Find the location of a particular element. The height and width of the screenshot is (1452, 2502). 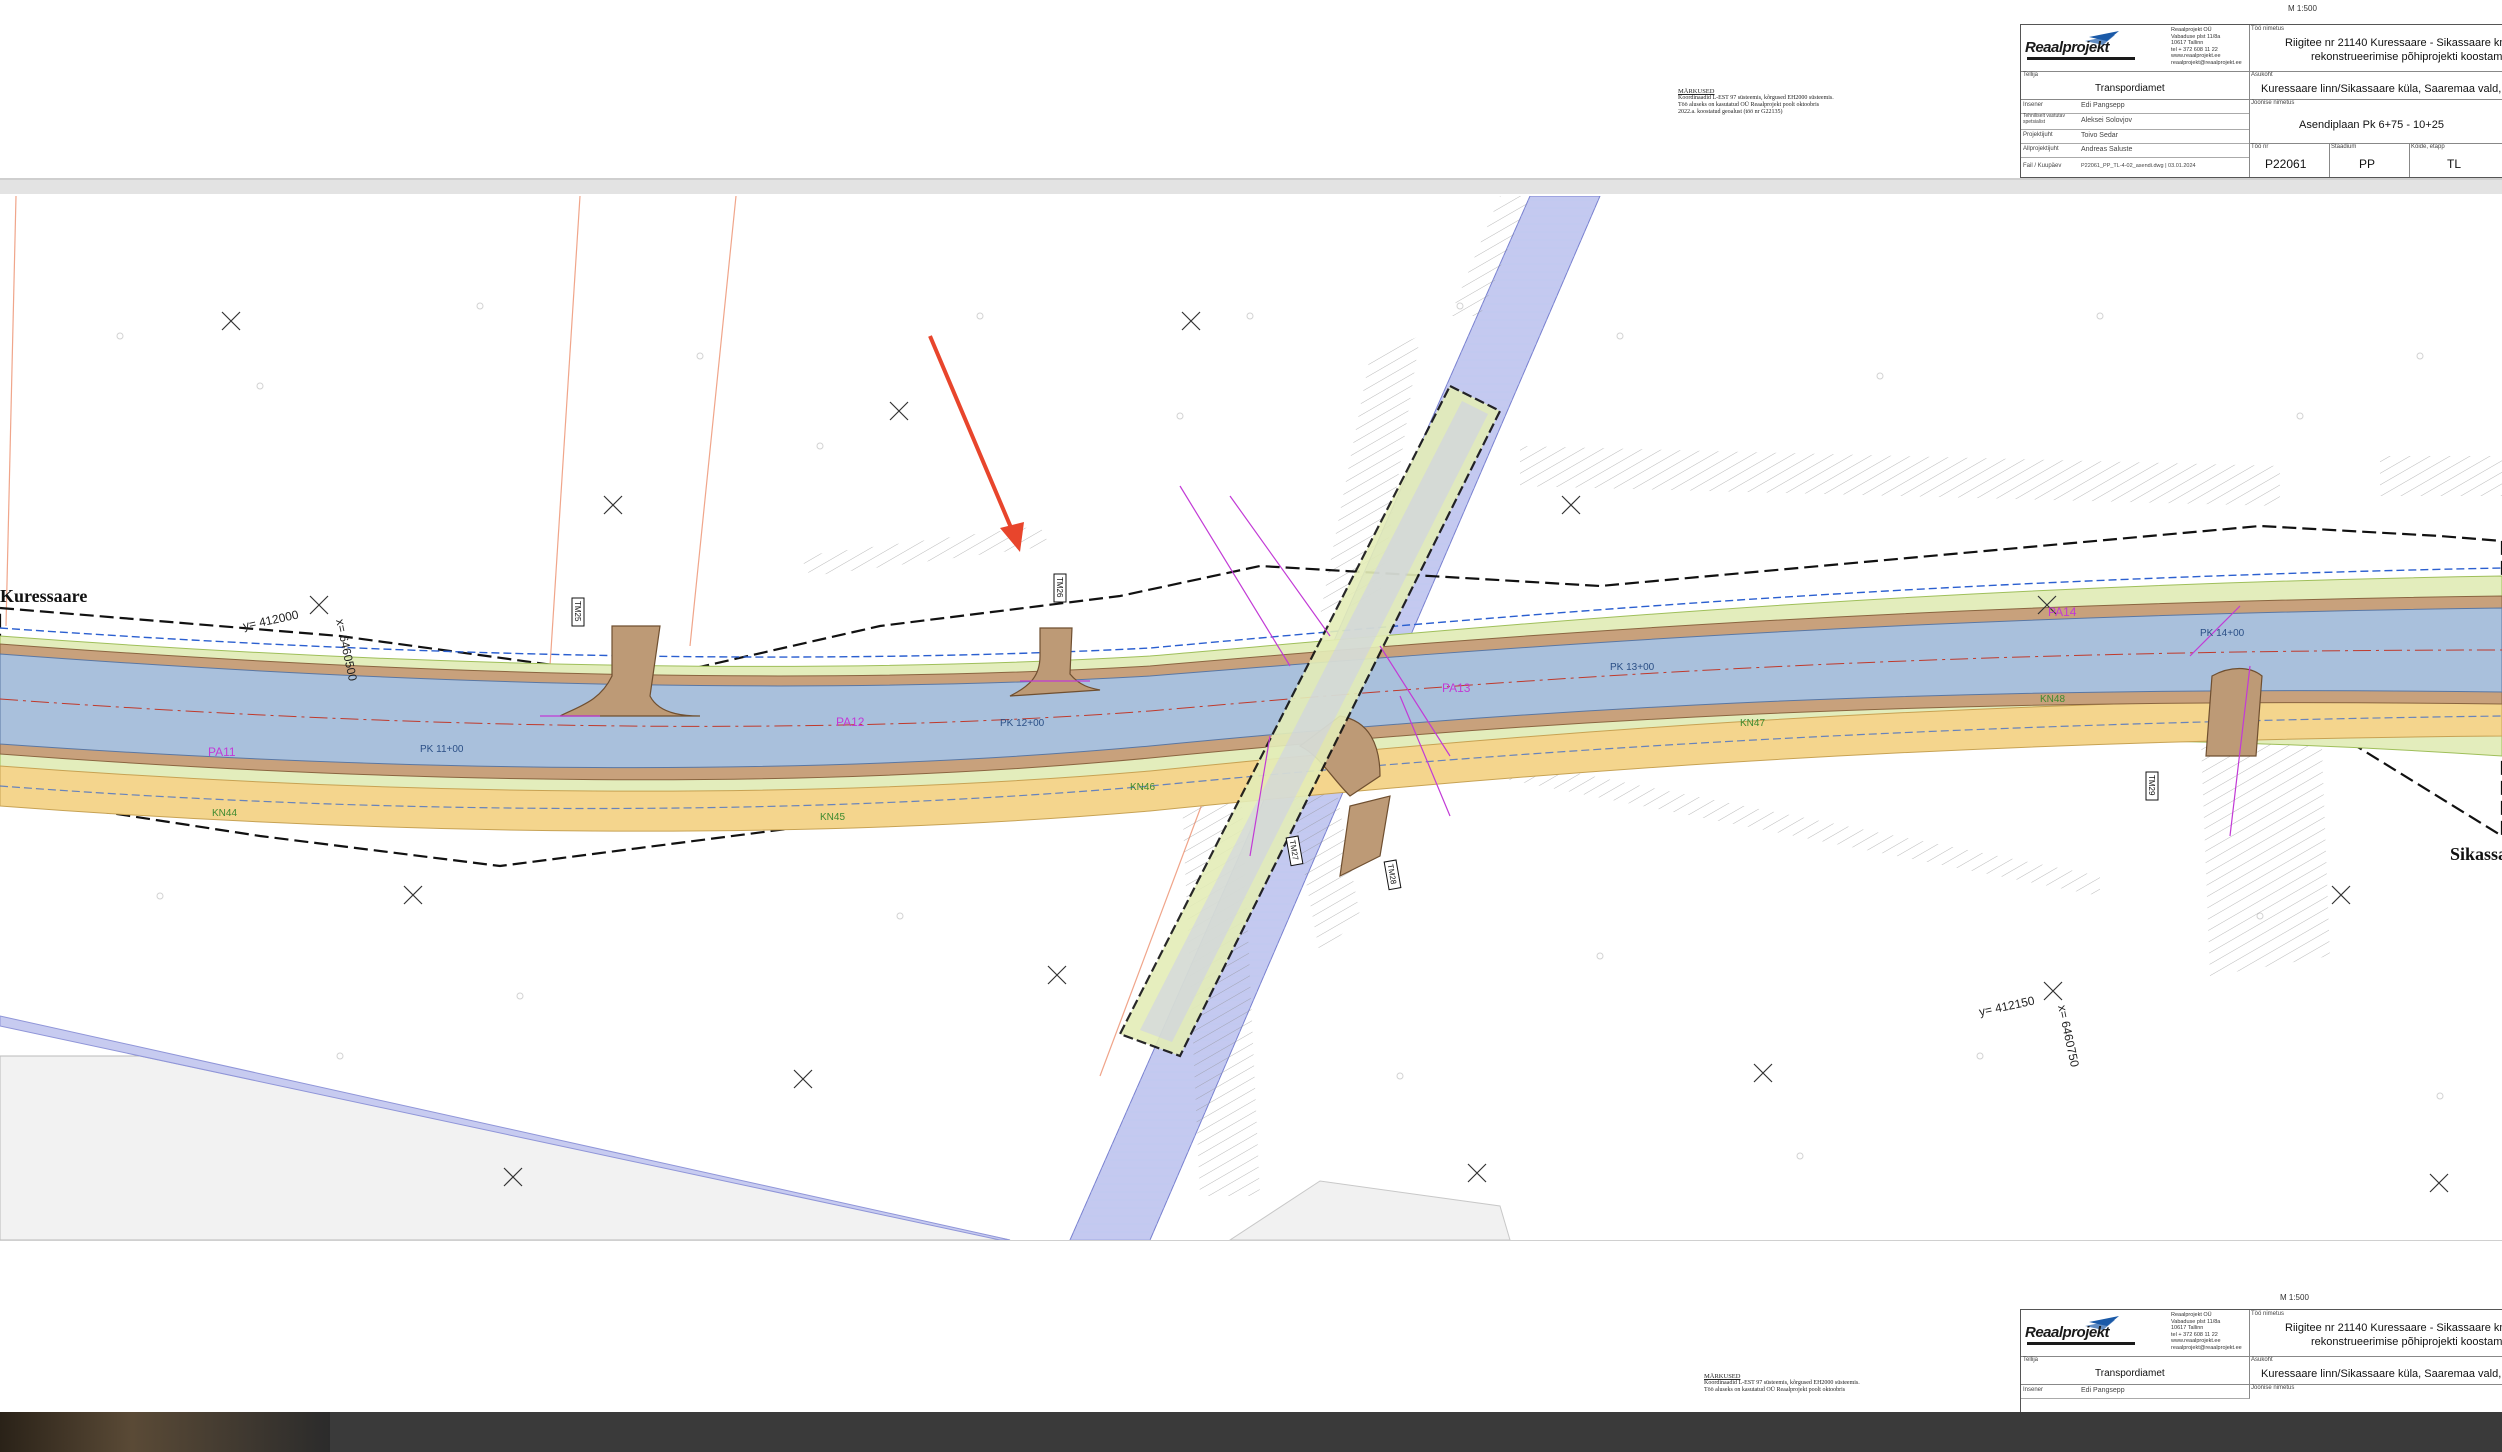

drawing-name-value: Asendiplaan Pk 6+75 - 10+25 is located at coordinates (2371, 125).